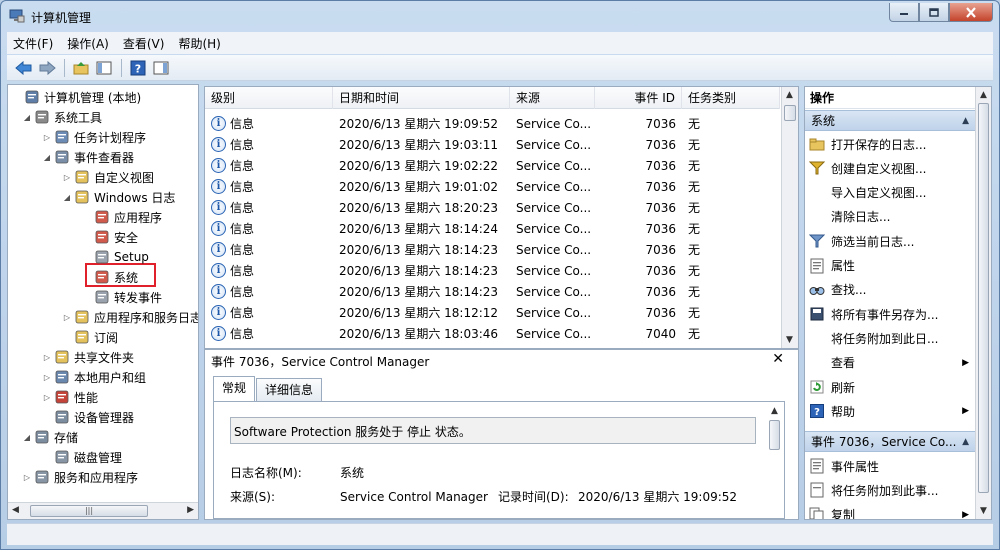 The width and height of the screenshot is (1000, 550). What do you see at coordinates (161, 68) in the screenshot?
I see `show-hide-action-pane-button` at bounding box center [161, 68].